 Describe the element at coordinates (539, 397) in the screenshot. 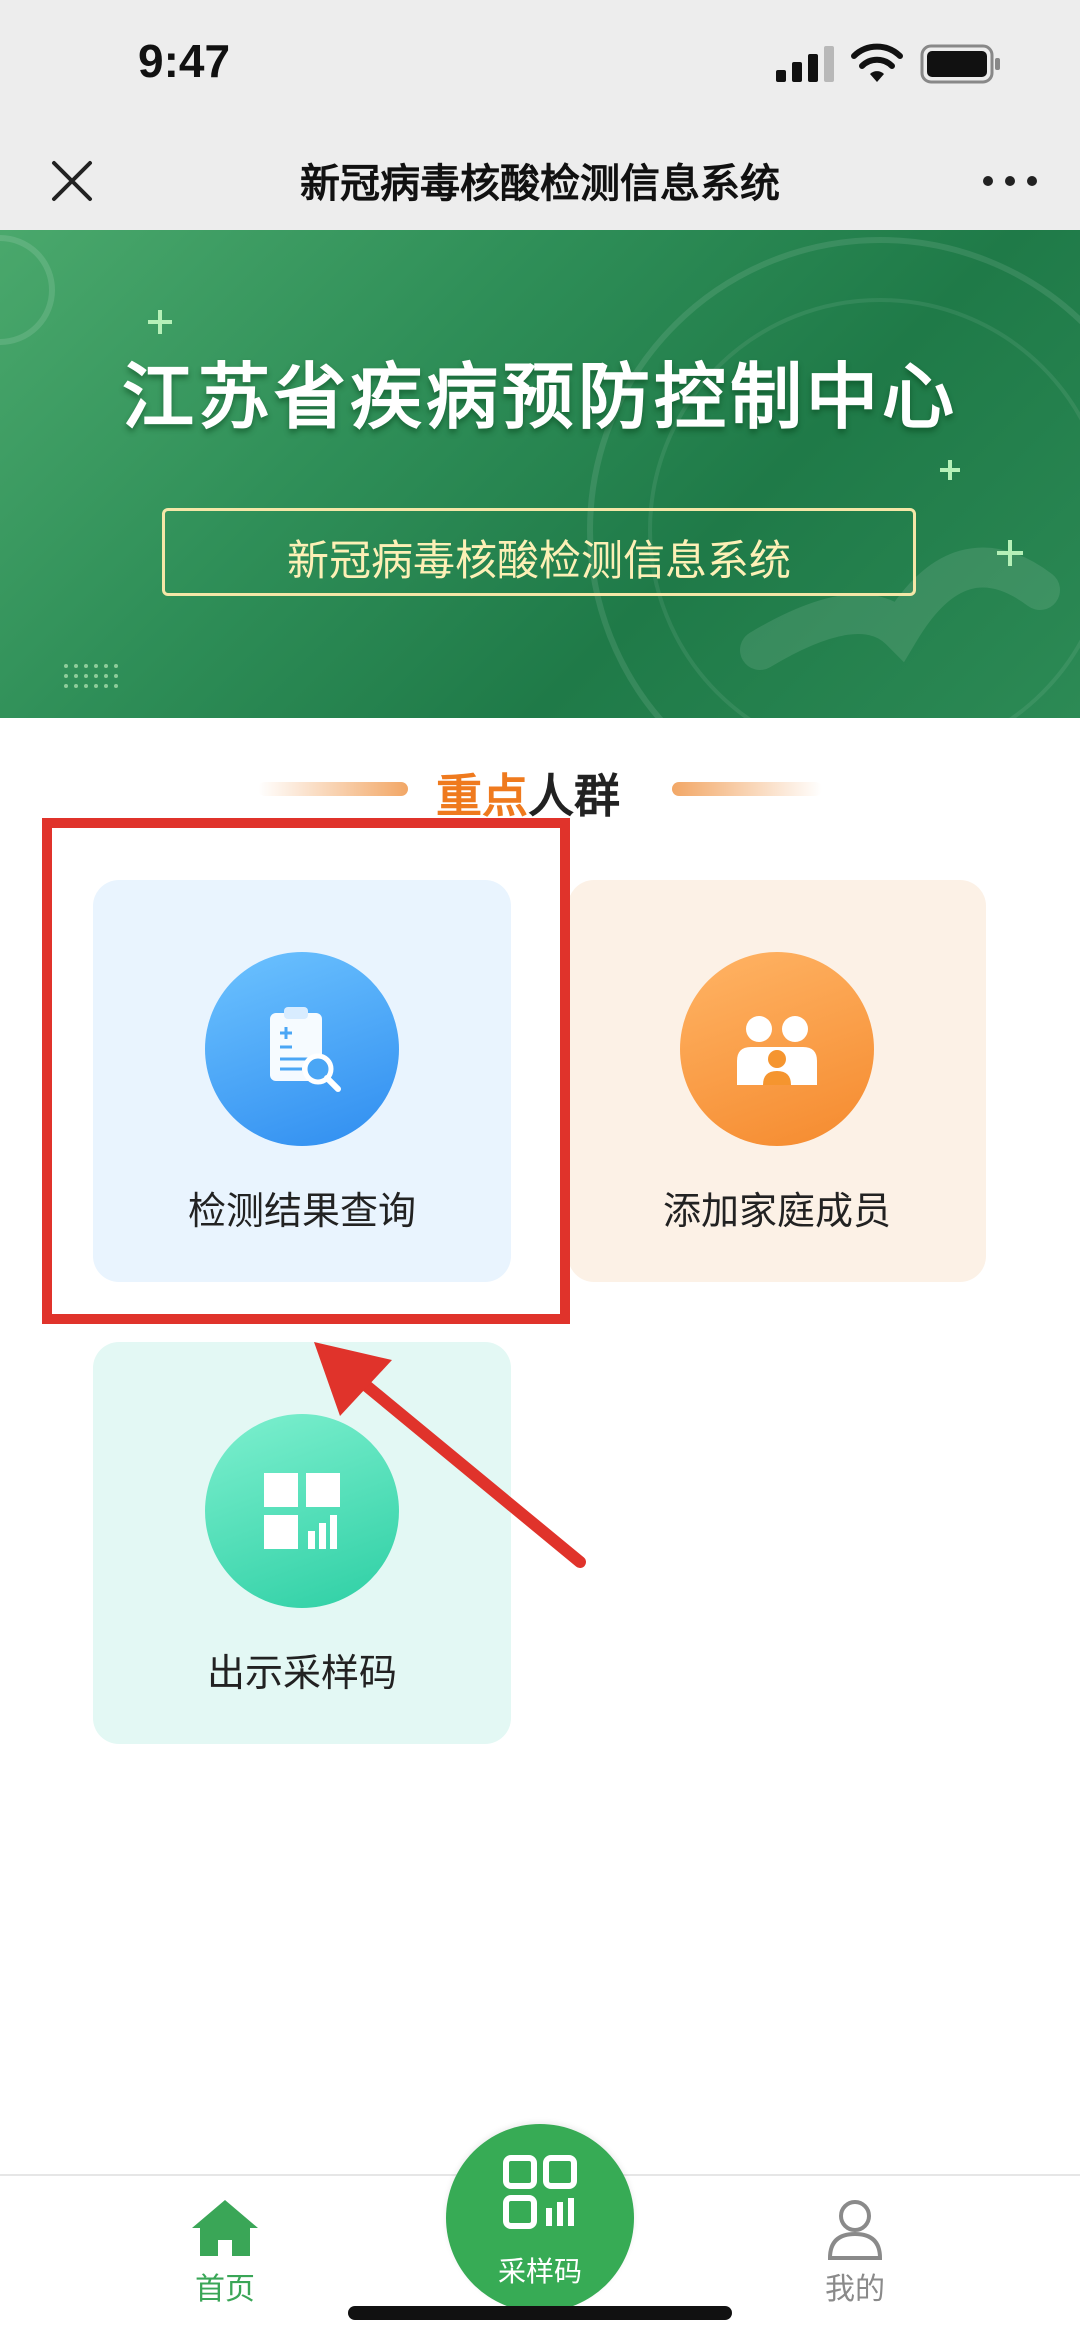

I see `banner-title: 江苏省疾病预防控制中心` at that location.